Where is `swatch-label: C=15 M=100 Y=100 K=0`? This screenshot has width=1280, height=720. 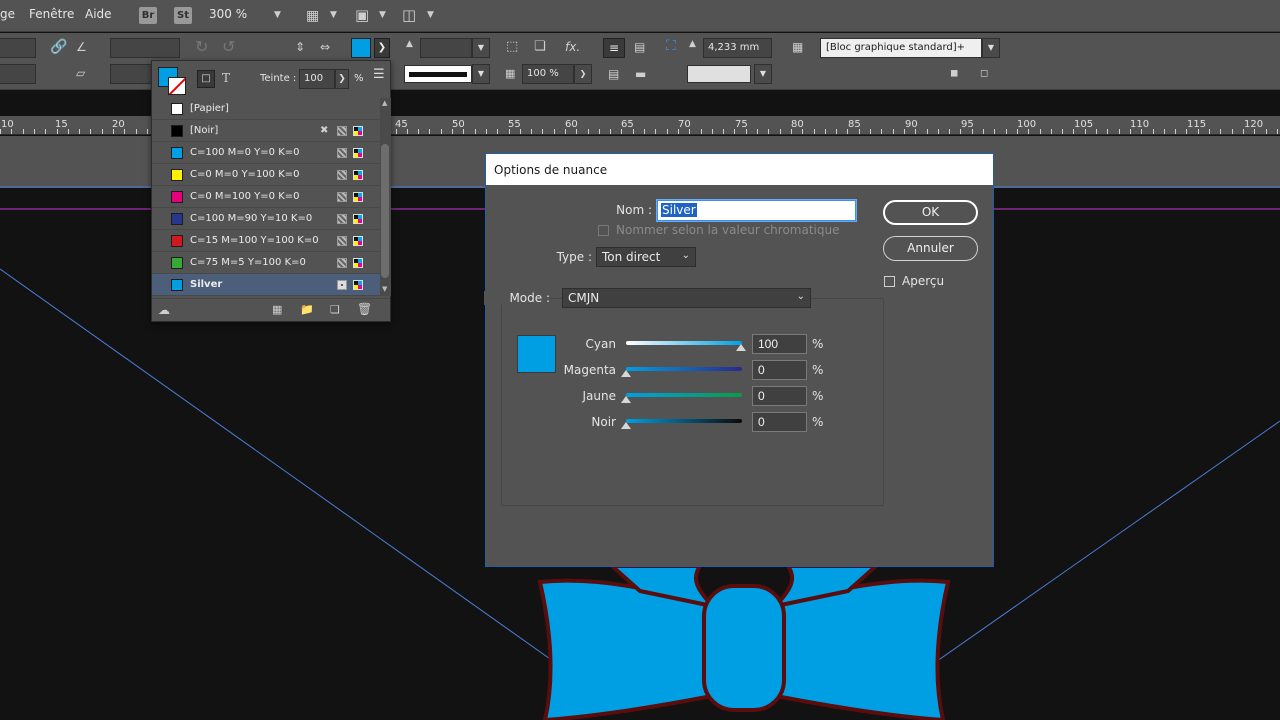 swatch-label: C=15 M=100 Y=100 K=0 is located at coordinates (254, 240).